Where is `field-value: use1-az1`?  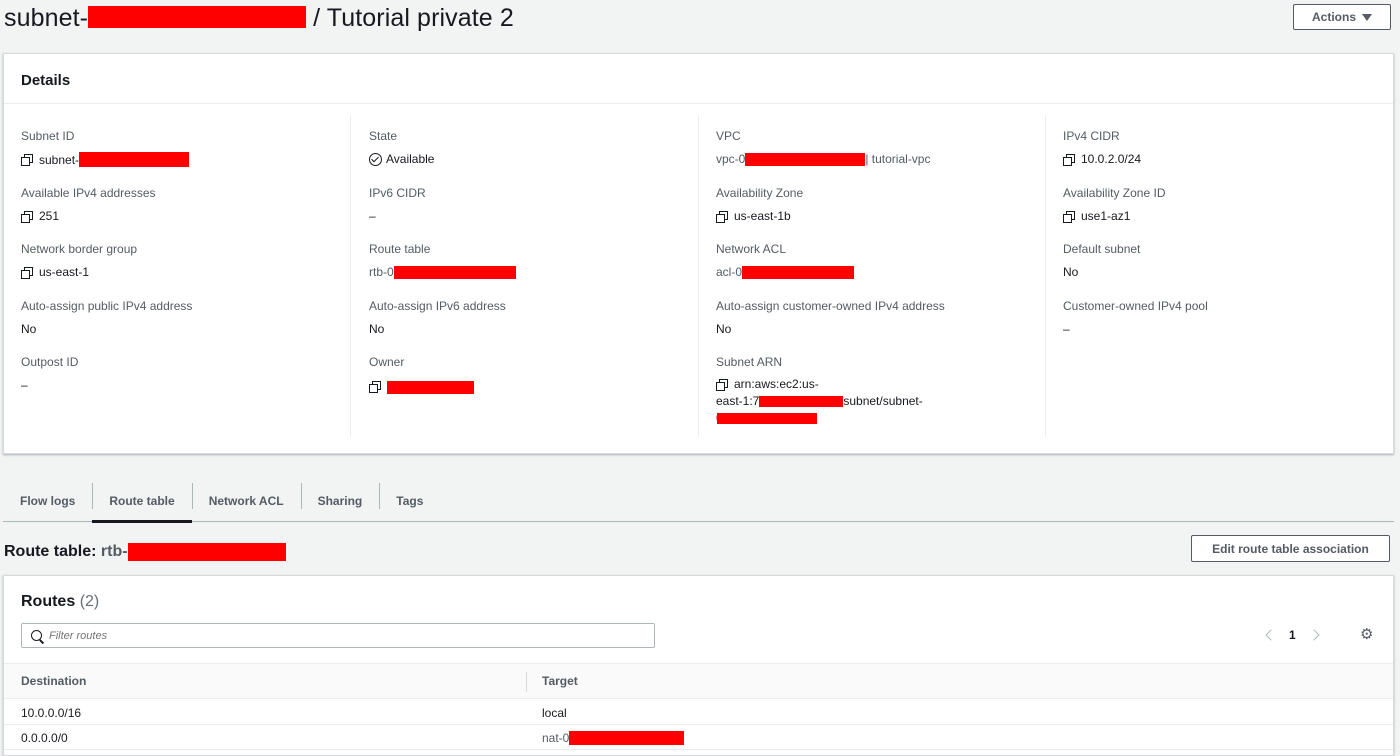 field-value: use1-az1 is located at coordinates (1106, 216).